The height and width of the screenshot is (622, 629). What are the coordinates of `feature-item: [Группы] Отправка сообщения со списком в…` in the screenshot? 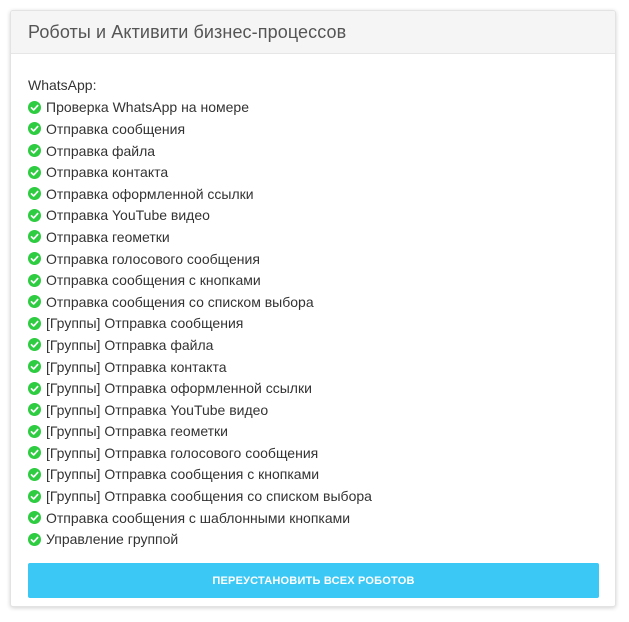 It's located at (313, 496).